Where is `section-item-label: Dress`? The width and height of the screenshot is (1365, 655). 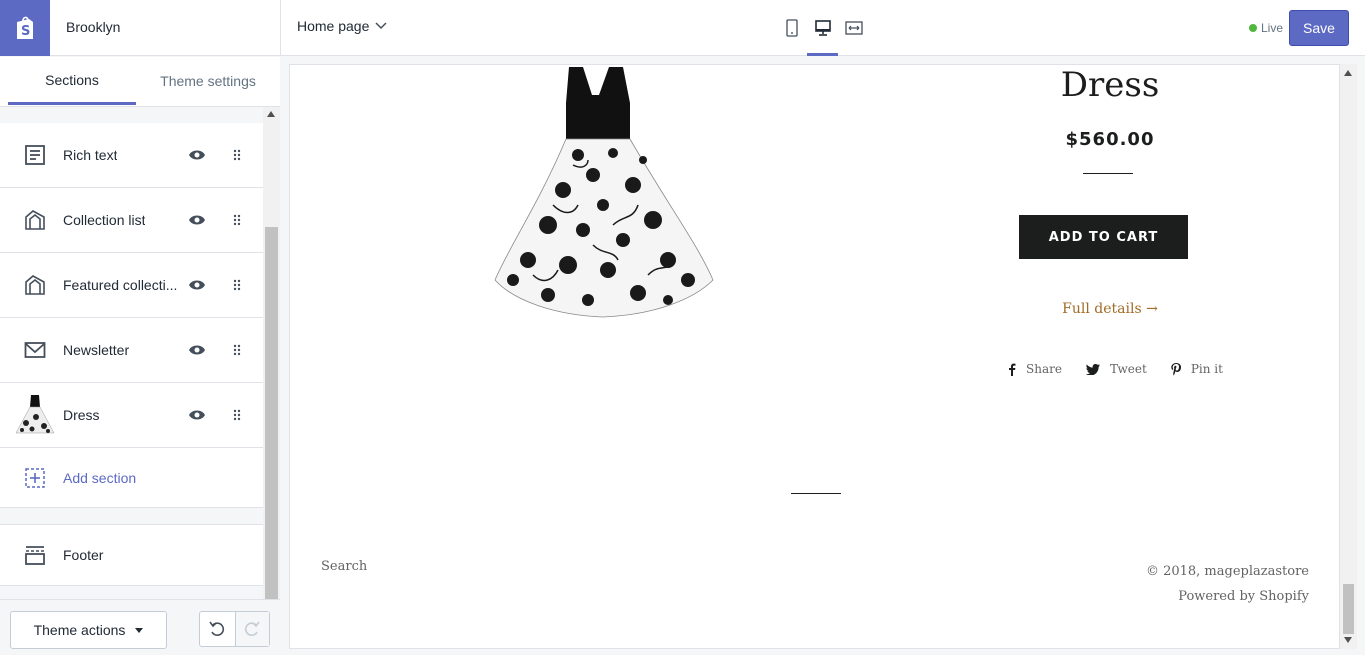 section-item-label: Dress is located at coordinates (81, 415).